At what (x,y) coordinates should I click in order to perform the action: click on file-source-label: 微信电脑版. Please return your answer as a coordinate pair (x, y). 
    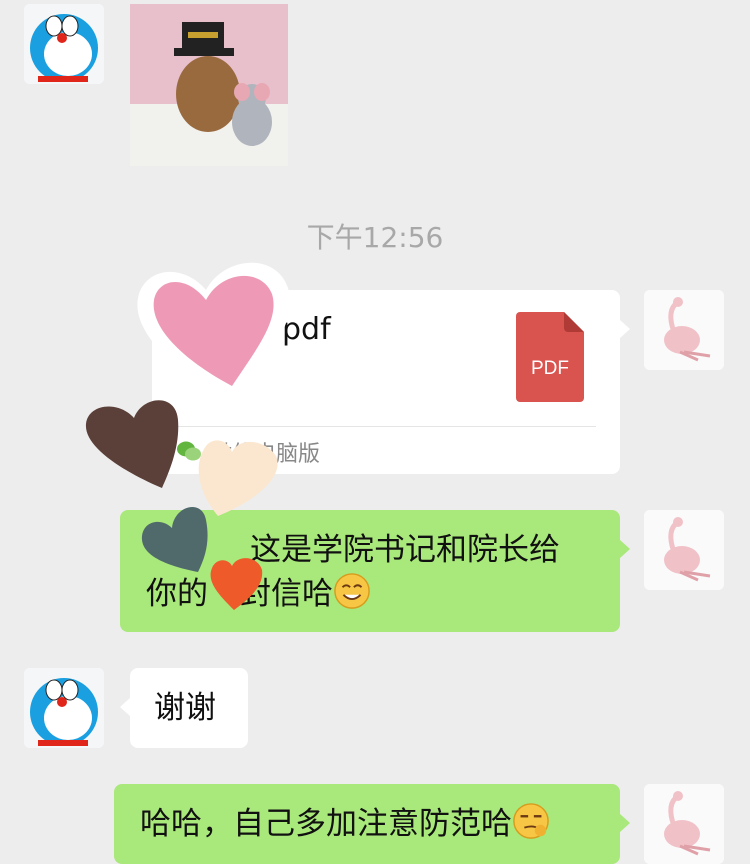
    Looking at the image, I should click on (265, 454).